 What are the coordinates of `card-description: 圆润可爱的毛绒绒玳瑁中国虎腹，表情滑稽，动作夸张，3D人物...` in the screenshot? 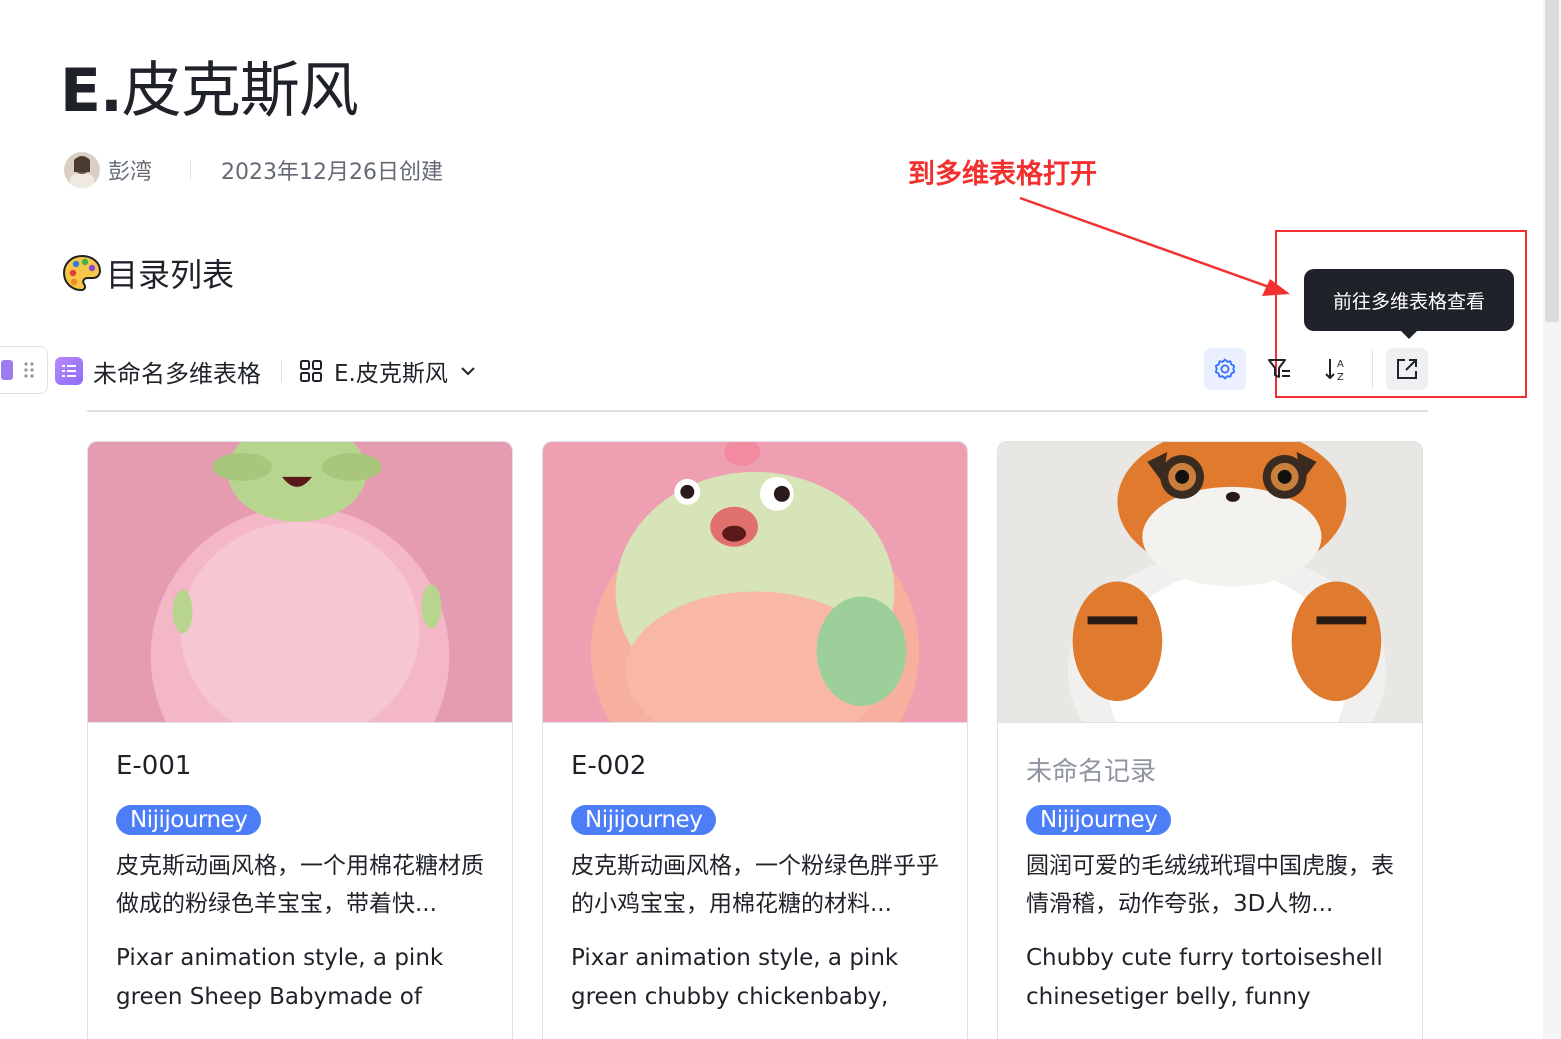 It's located at (1210, 885).